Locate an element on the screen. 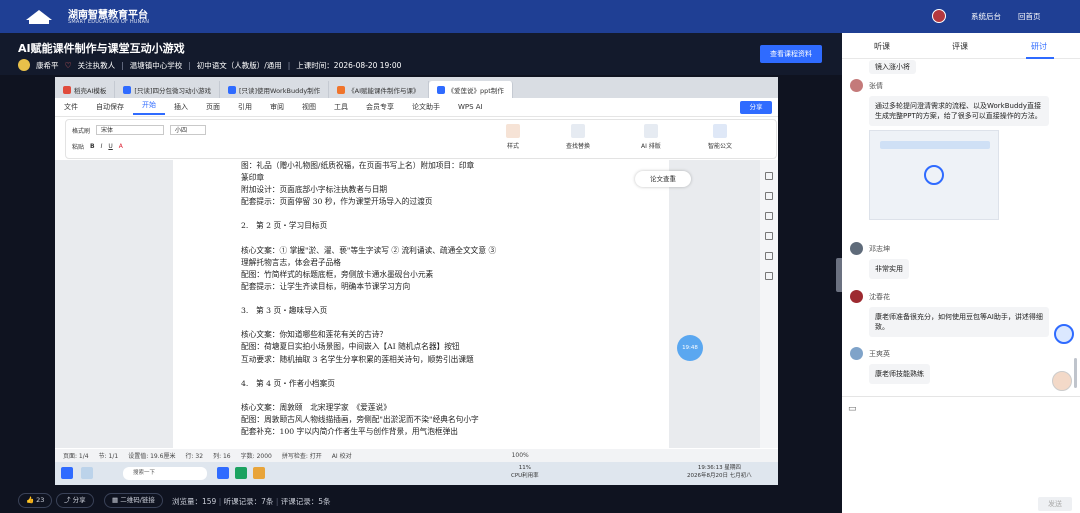 The height and width of the screenshot is (513, 1080). pen-icon is located at coordinates (769, 176).